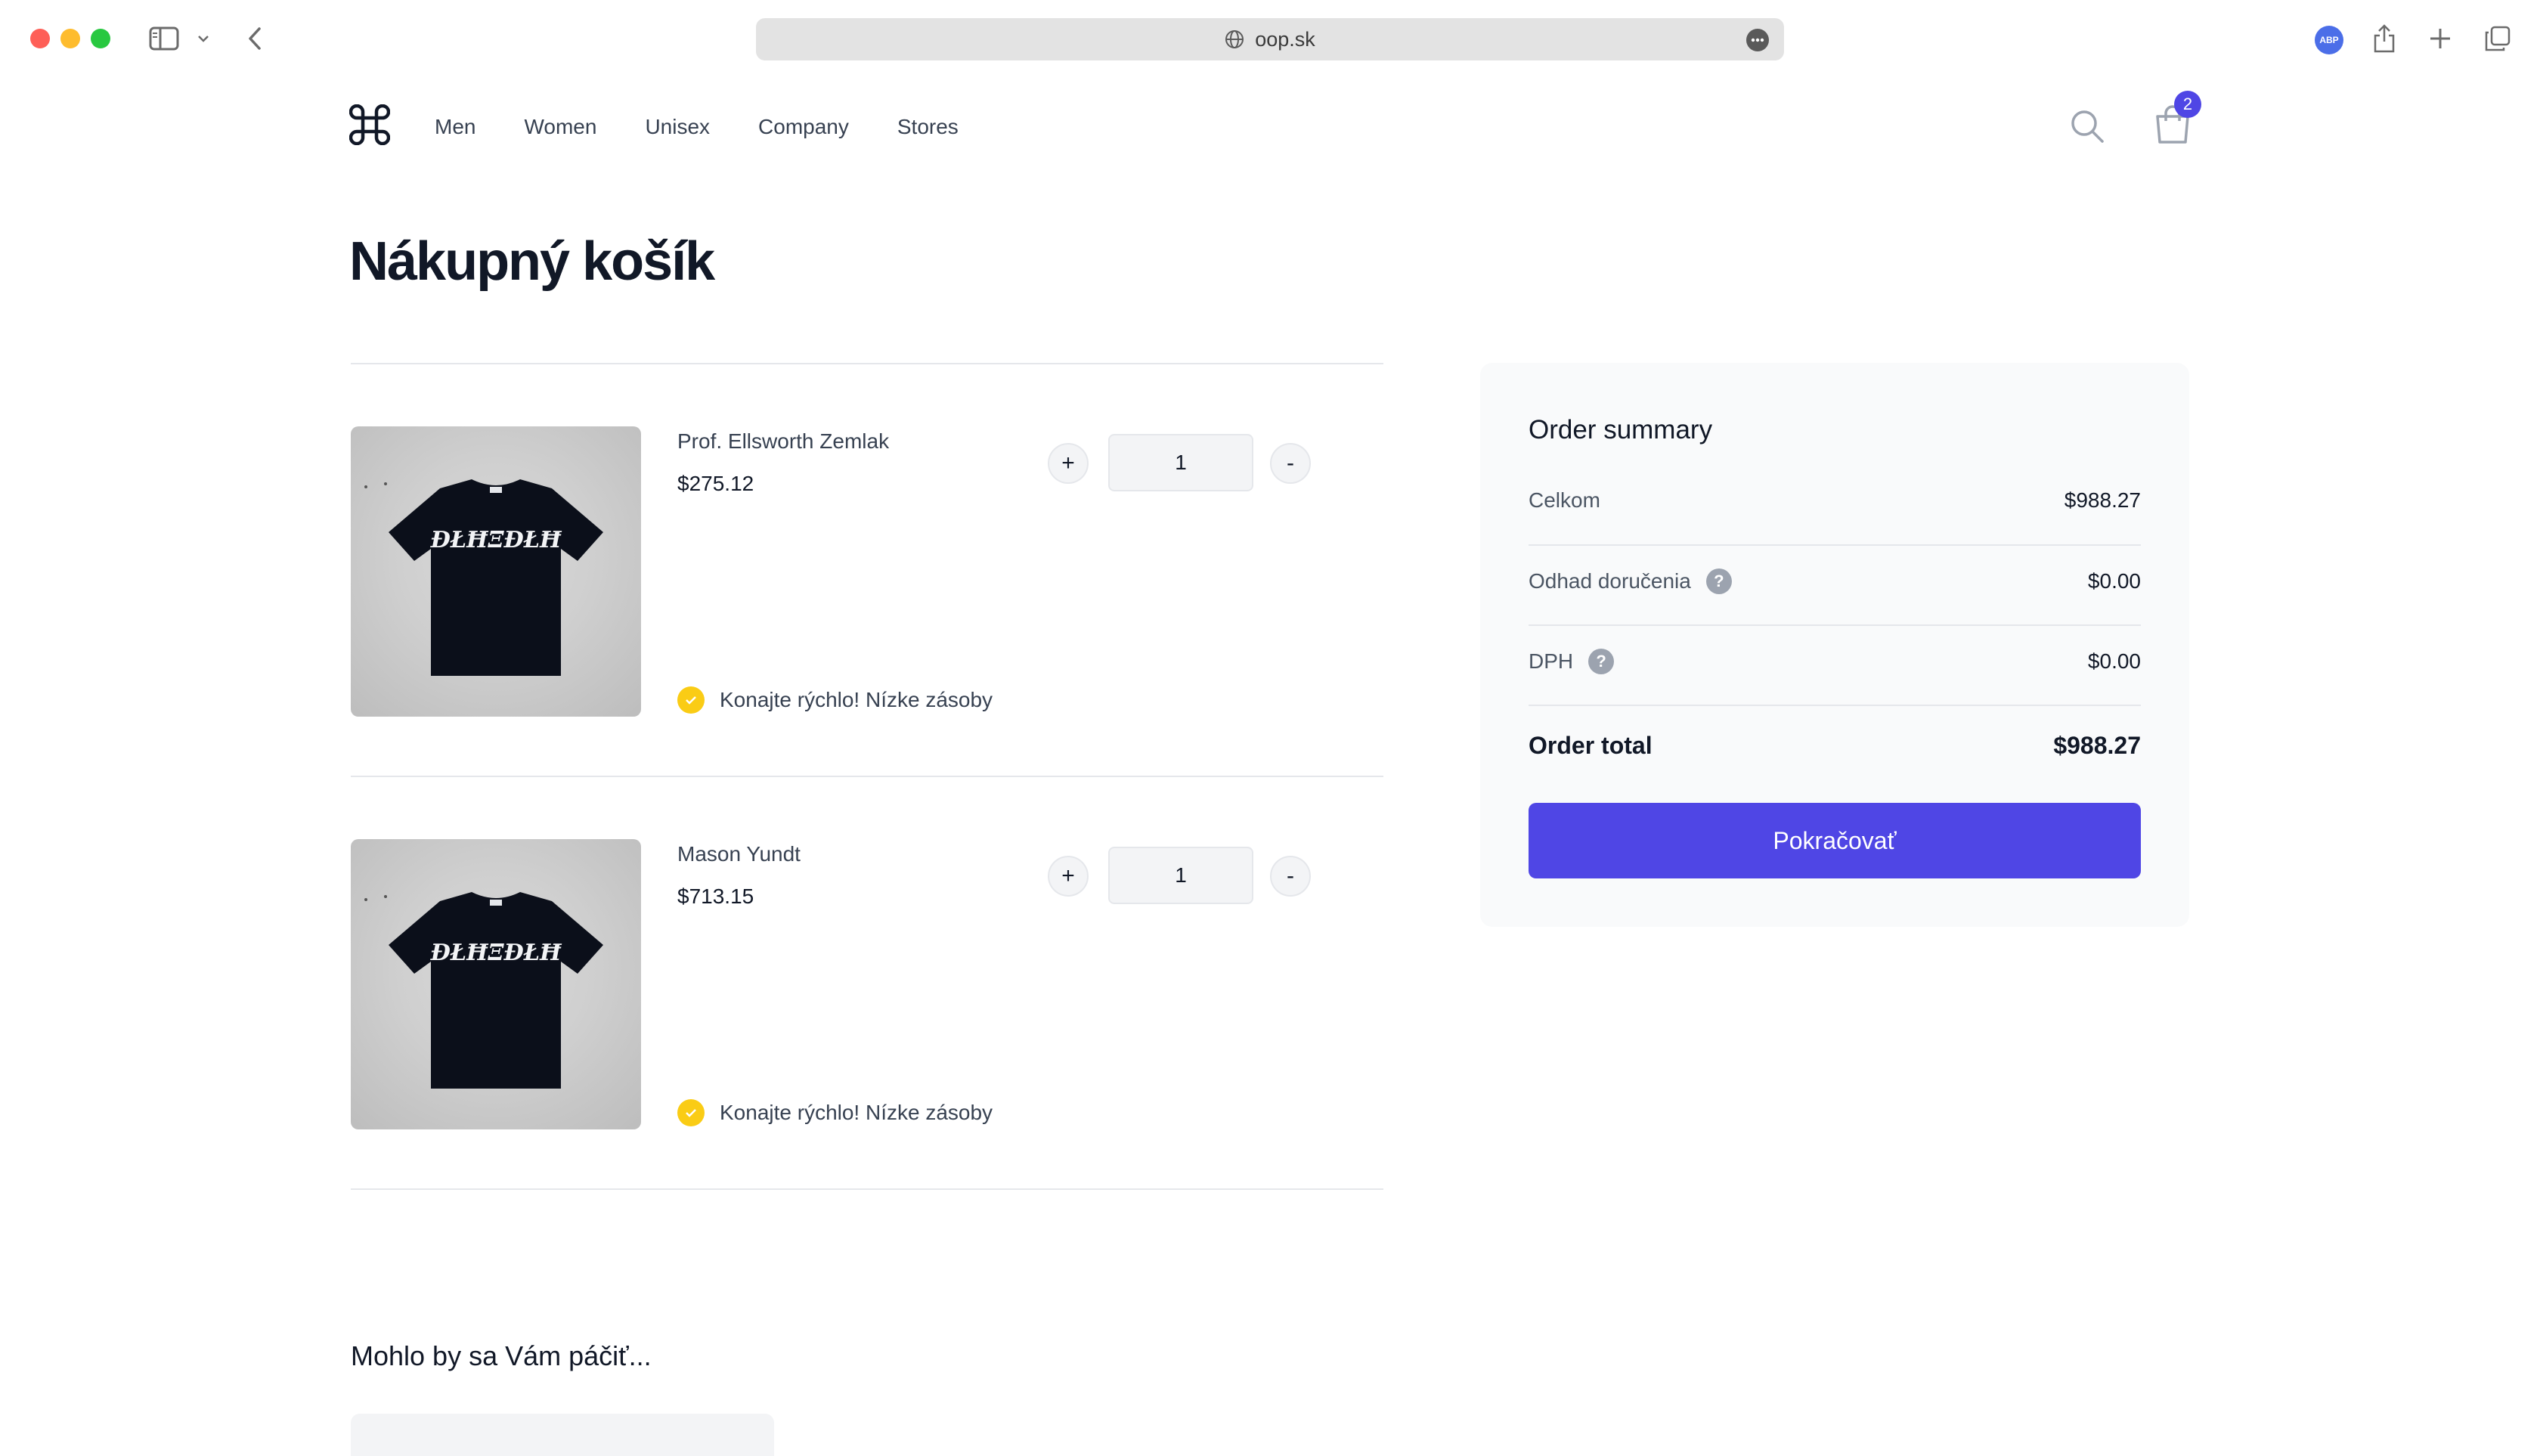 The width and height of the screenshot is (2540, 1456). Describe the element at coordinates (716, 483) in the screenshot. I see `product-price: $275.12` at that location.